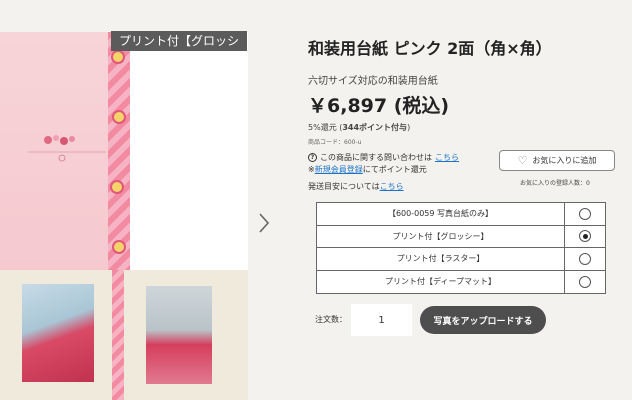  I want to click on quantity-input, so click(381, 320).